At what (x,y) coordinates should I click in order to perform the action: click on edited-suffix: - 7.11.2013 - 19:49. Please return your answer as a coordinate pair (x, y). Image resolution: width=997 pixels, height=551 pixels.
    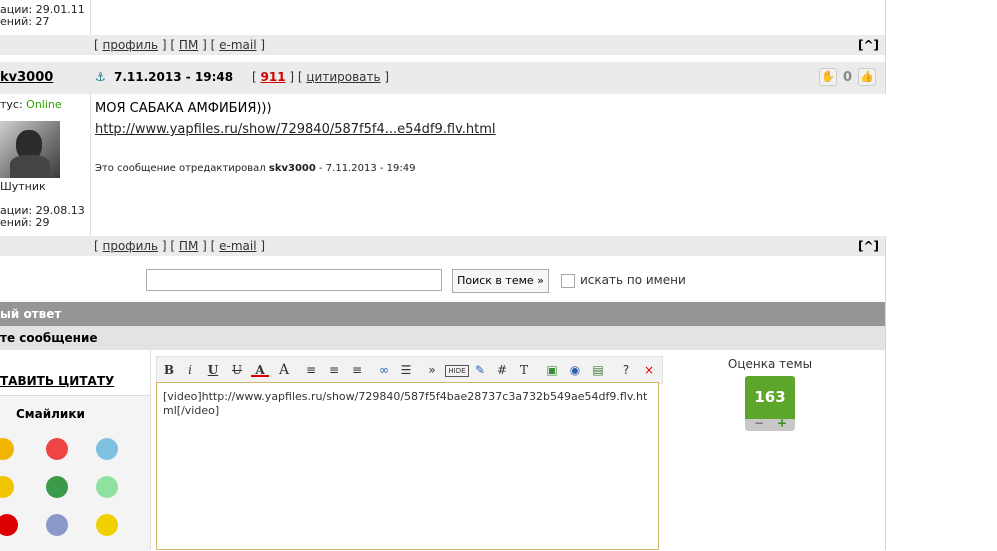
    Looking at the image, I should click on (367, 168).